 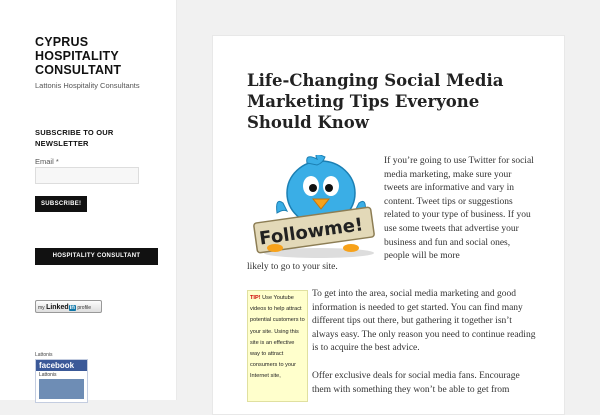 What do you see at coordinates (84, 308) in the screenshot?
I see `linkedin-suffix: profile` at bounding box center [84, 308].